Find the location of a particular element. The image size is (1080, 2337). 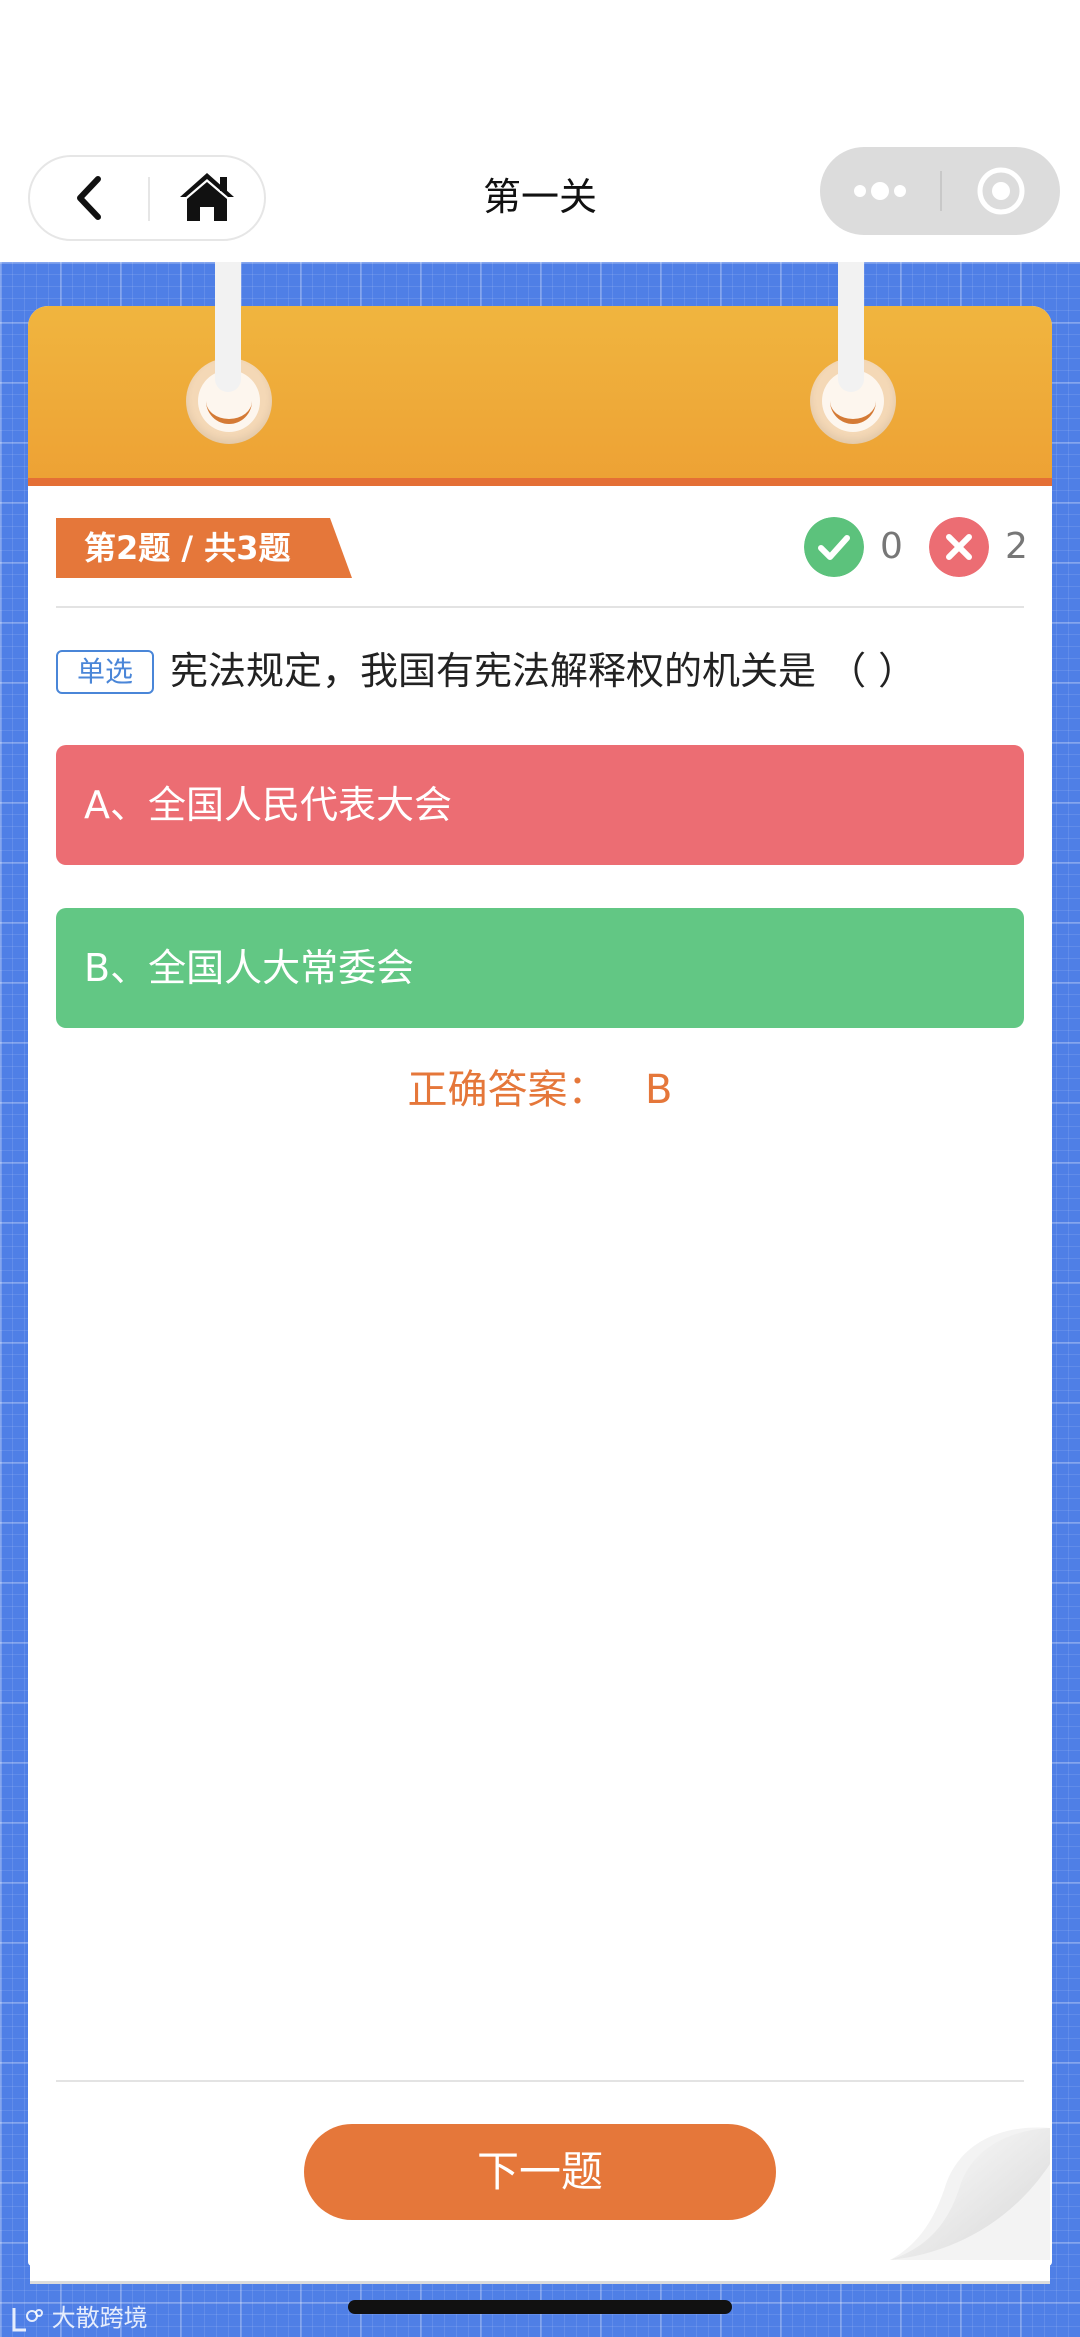

watermark-text: 大散跨境 is located at coordinates (99, 2318).